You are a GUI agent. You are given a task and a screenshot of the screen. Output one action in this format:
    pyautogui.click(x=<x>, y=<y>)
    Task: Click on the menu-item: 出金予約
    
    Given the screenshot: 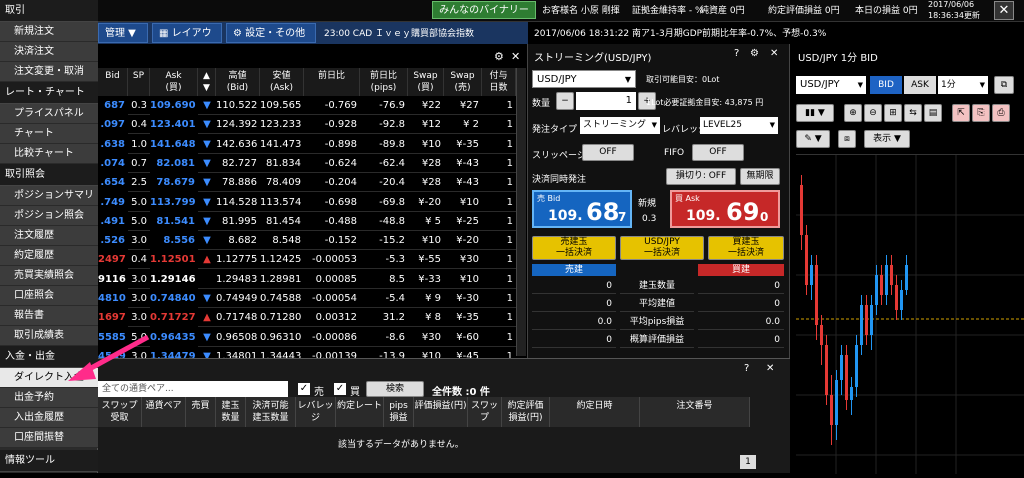 What is the action you would take?
    pyautogui.click(x=49, y=398)
    